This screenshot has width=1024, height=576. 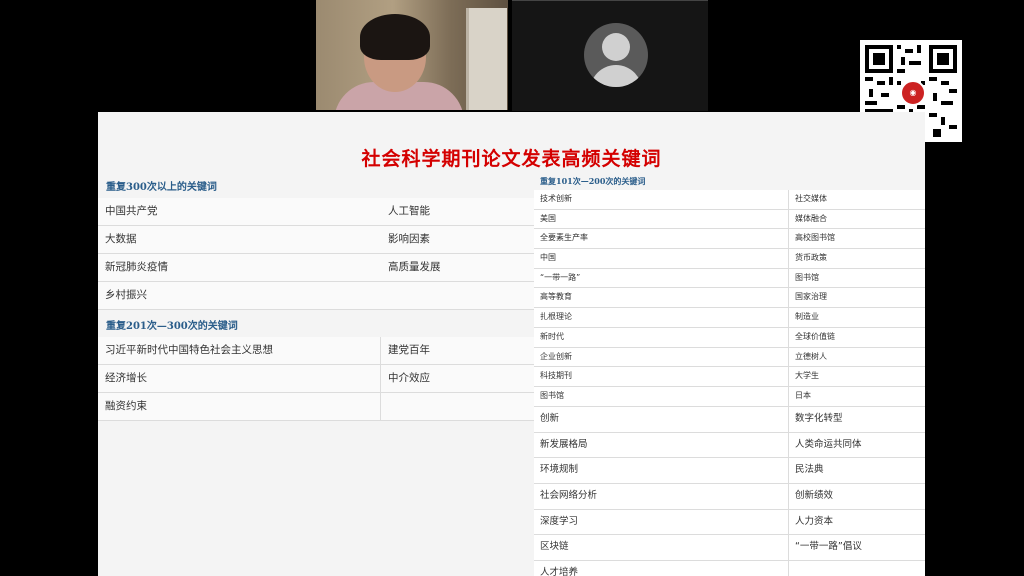 What do you see at coordinates (661, 298) in the screenshot?
I see `keyword-cell: 高等教育` at bounding box center [661, 298].